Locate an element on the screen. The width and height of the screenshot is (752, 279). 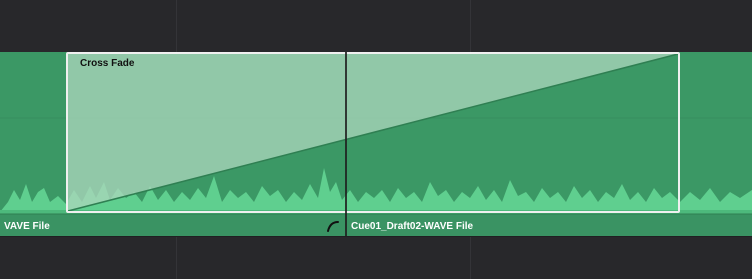
clip-edit-point is located at coordinates (346, 144).